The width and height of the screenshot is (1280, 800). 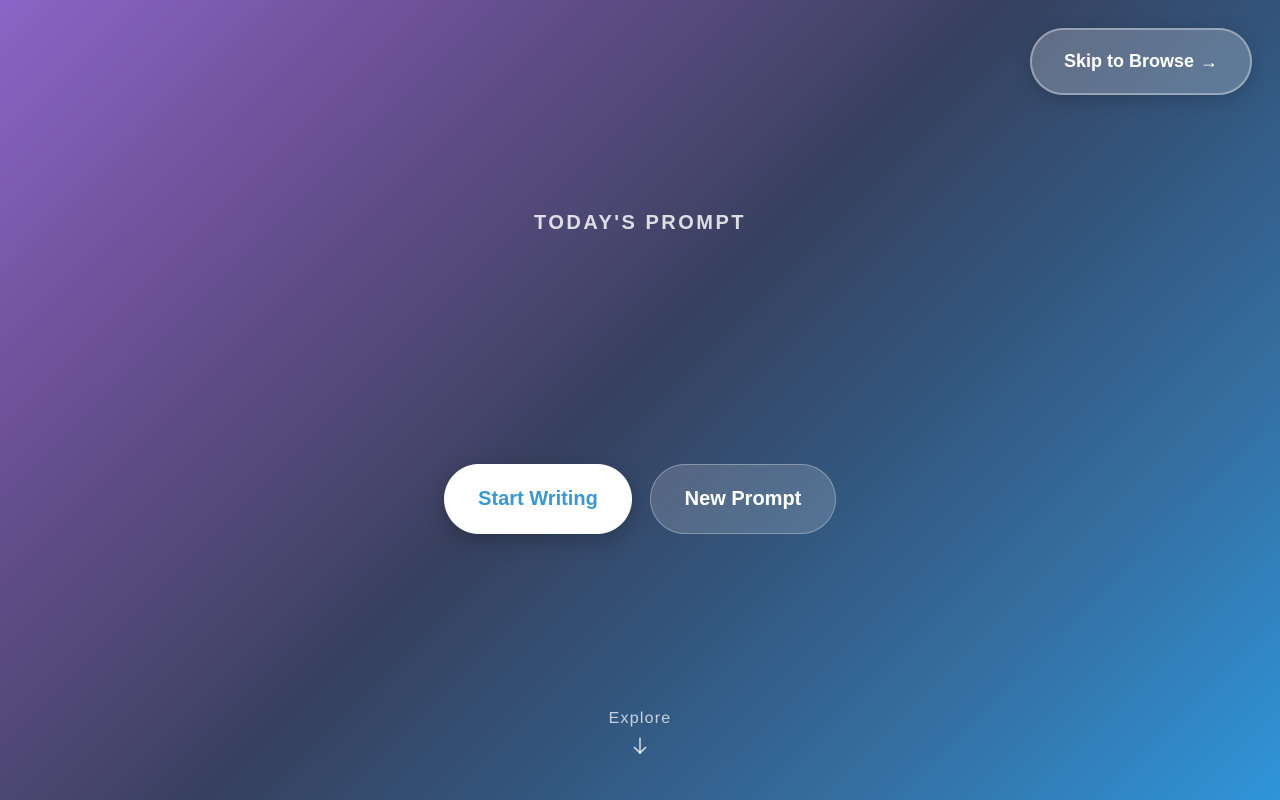 I want to click on skip-to-browse-button: Skip to Browse →, so click(x=1141, y=61).